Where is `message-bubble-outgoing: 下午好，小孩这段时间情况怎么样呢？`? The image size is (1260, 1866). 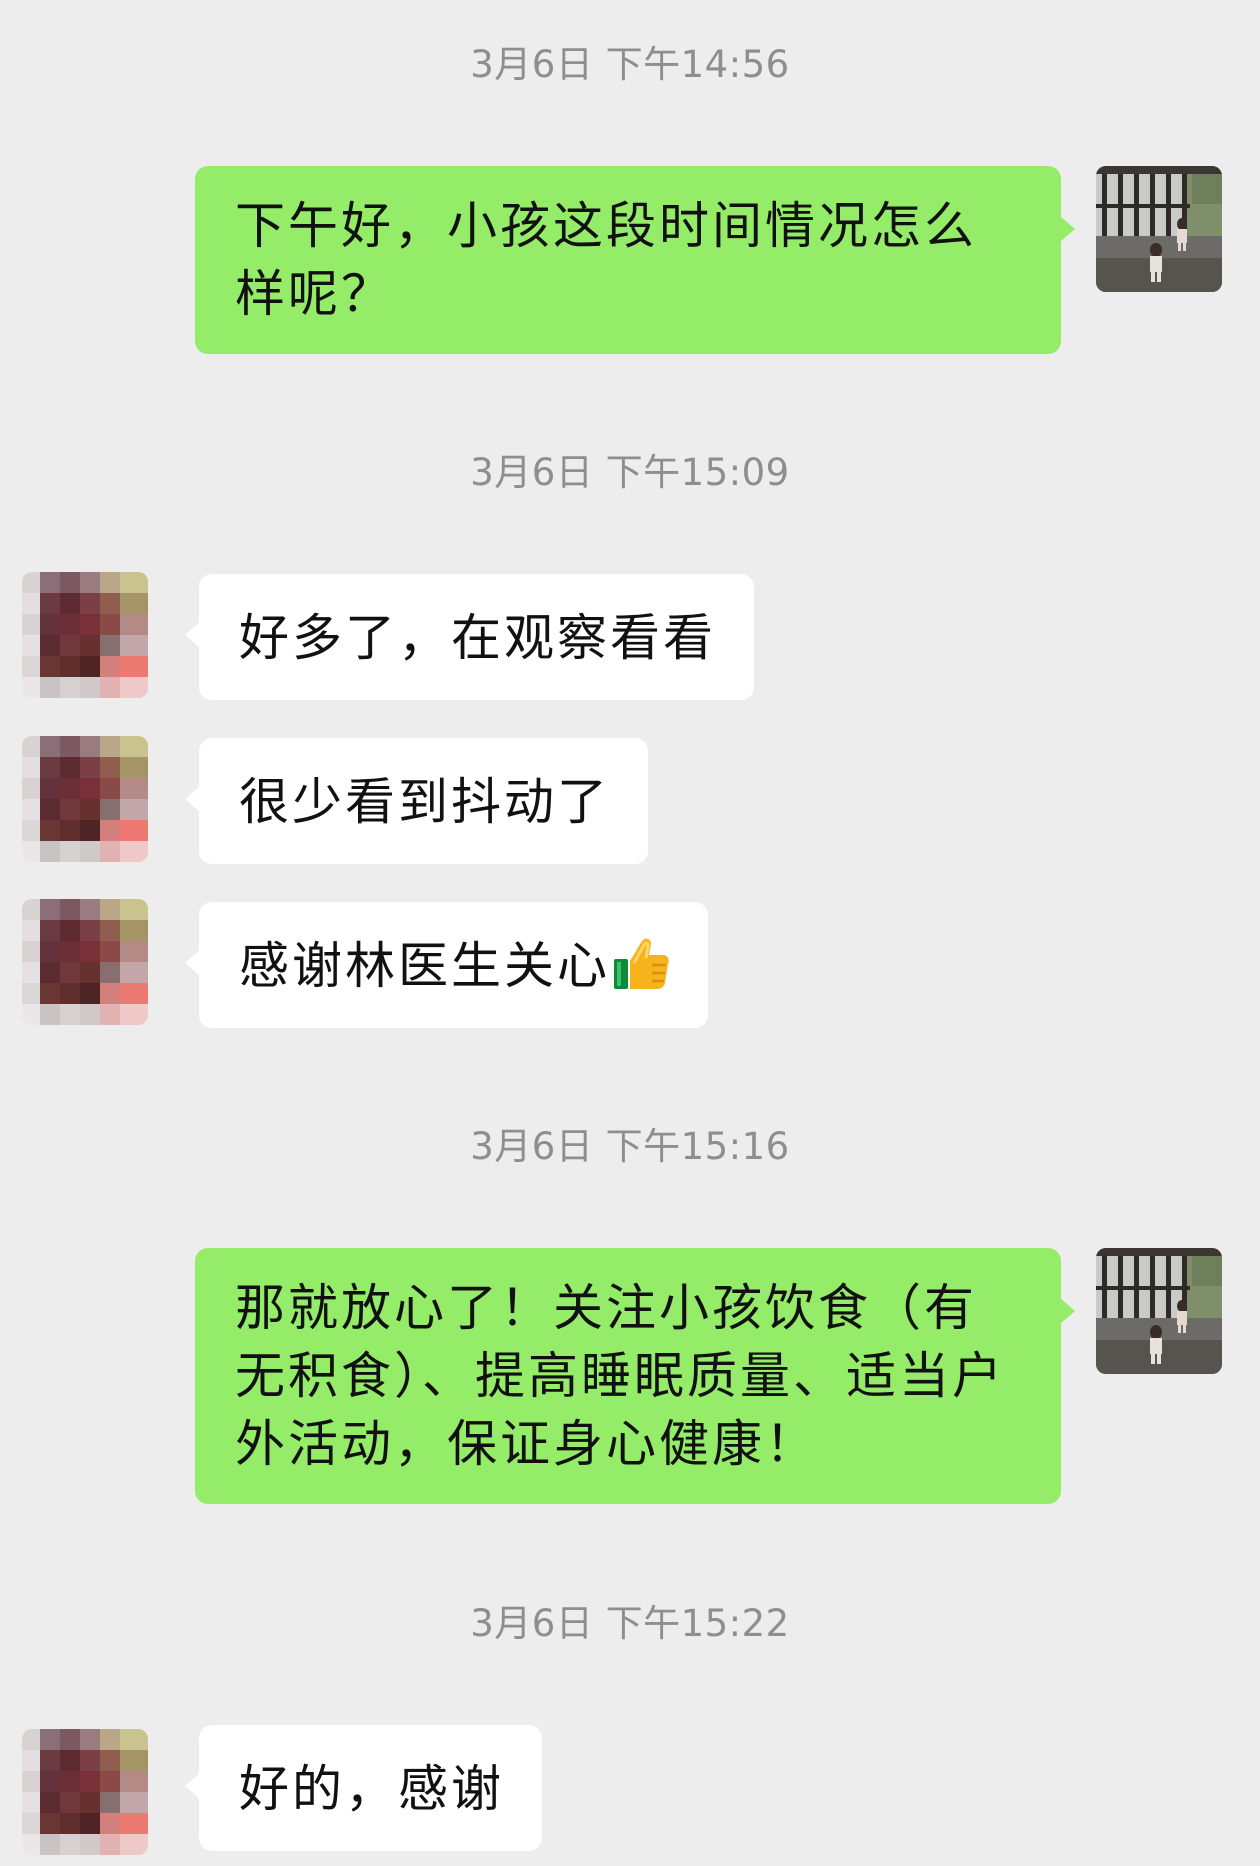 message-bubble-outgoing: 下午好，小孩这段时间情况怎么样呢？ is located at coordinates (635, 260).